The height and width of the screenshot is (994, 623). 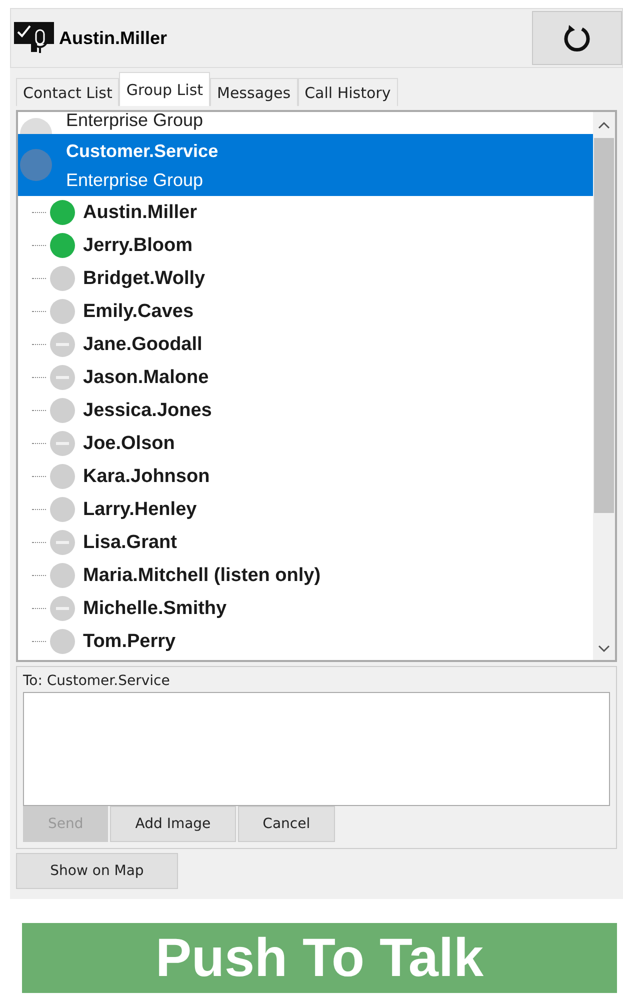 I want to click on member-name: Tom.Perry, so click(x=129, y=641).